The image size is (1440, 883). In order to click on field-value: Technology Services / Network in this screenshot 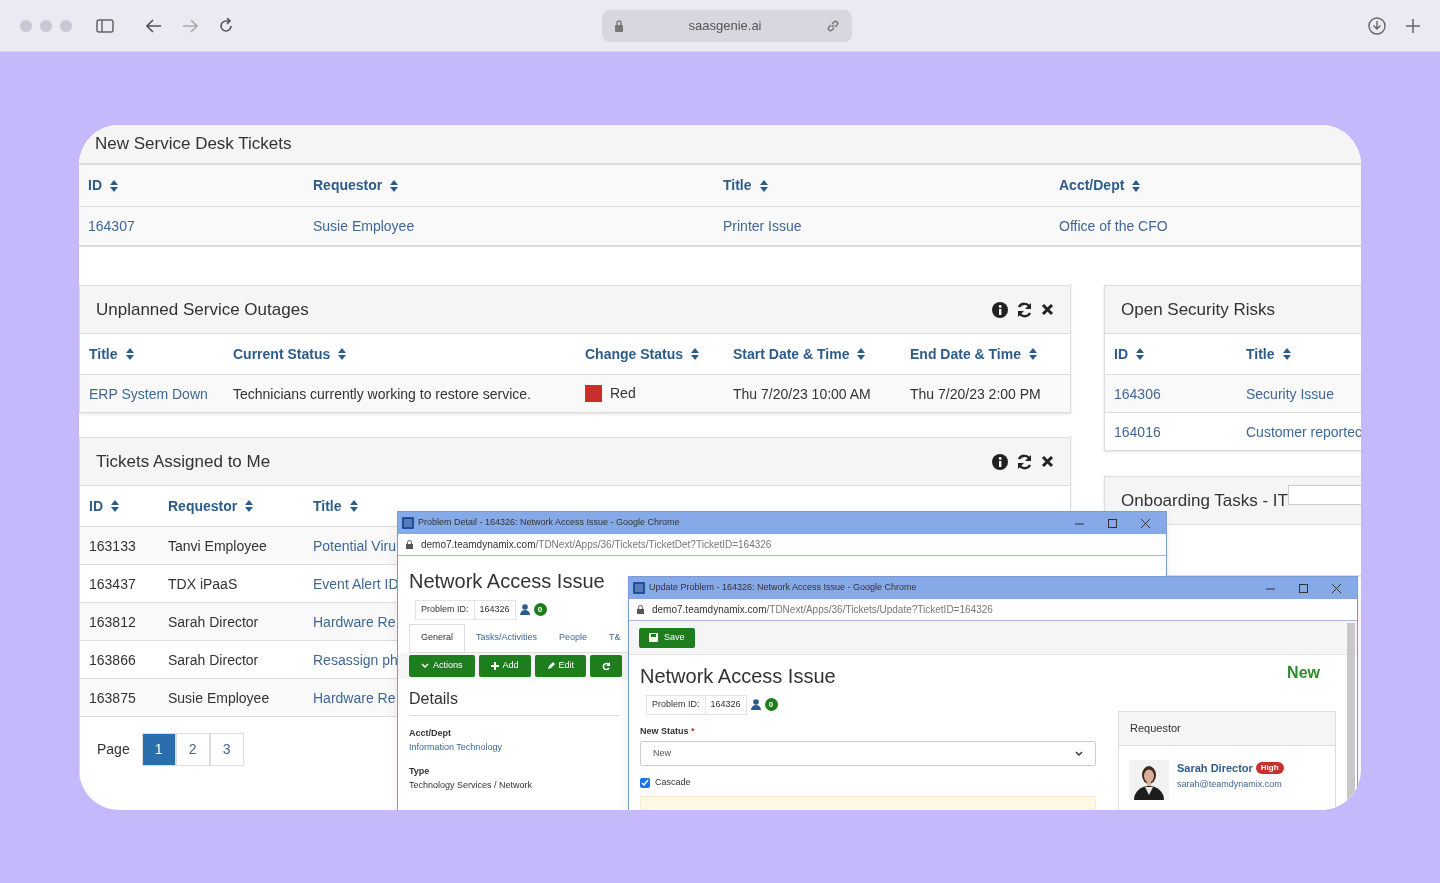, I will do `click(471, 785)`.